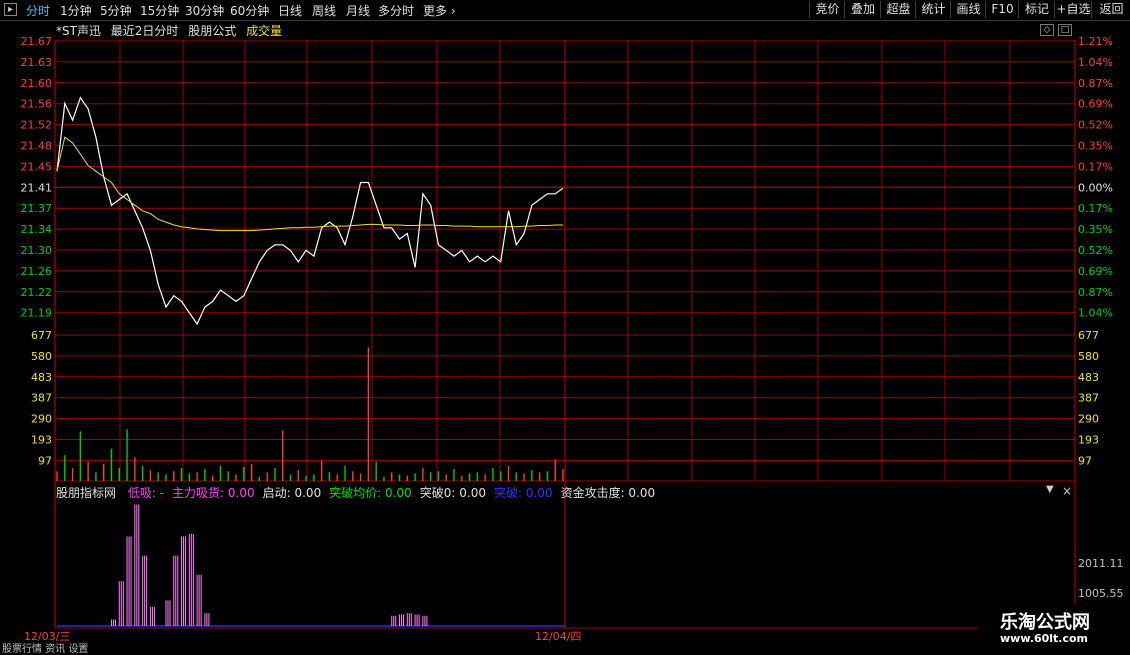  Describe the element at coordinates (37, 229) in the screenshot. I see `price-tick-left: 21.34` at that location.